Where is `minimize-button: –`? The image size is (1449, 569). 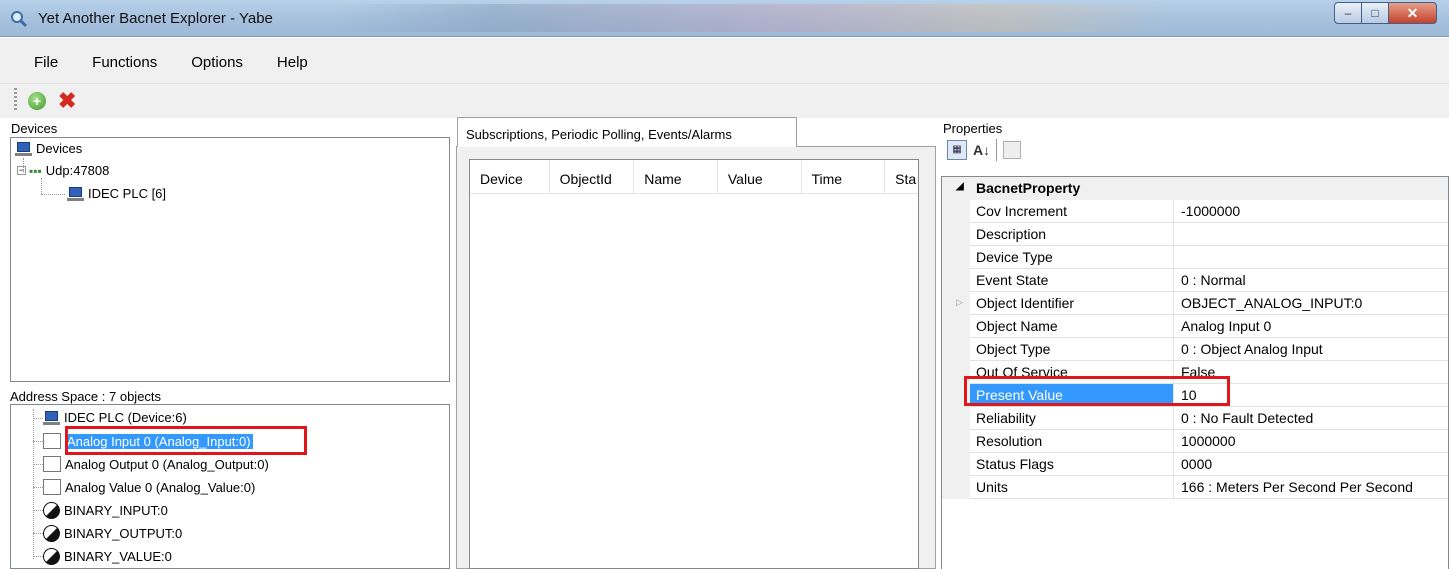
minimize-button: – is located at coordinates (1348, 13).